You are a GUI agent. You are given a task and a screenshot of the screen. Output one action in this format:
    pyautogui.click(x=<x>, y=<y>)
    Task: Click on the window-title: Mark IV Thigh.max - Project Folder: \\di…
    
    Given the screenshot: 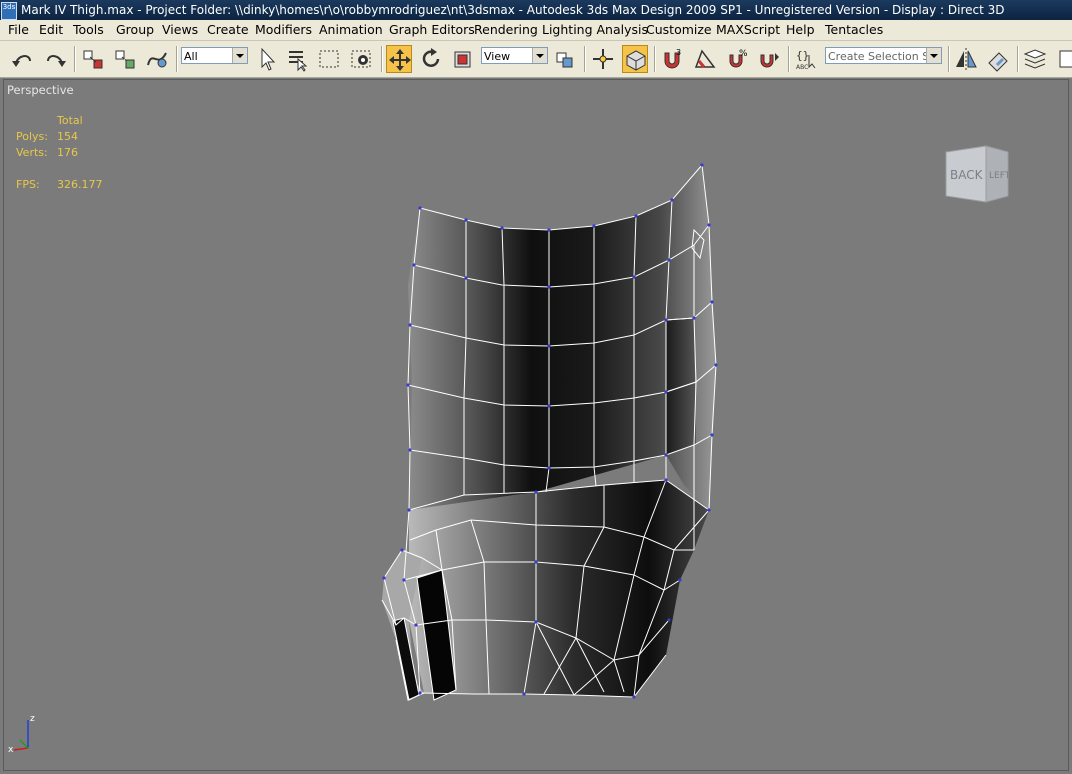 What is the action you would take?
    pyautogui.click(x=513, y=10)
    